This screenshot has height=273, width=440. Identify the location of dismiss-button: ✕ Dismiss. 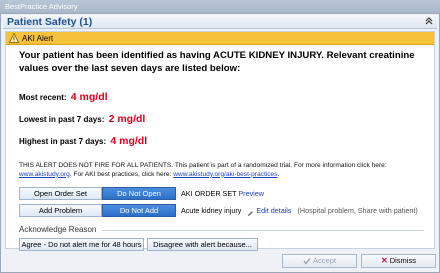
(398, 261).